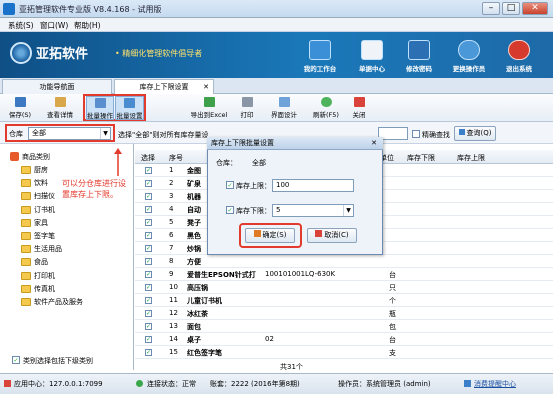 This screenshot has height=394, width=553. What do you see at coordinates (48, 249) in the screenshot?
I see `tree-item: 生活用品` at bounding box center [48, 249].